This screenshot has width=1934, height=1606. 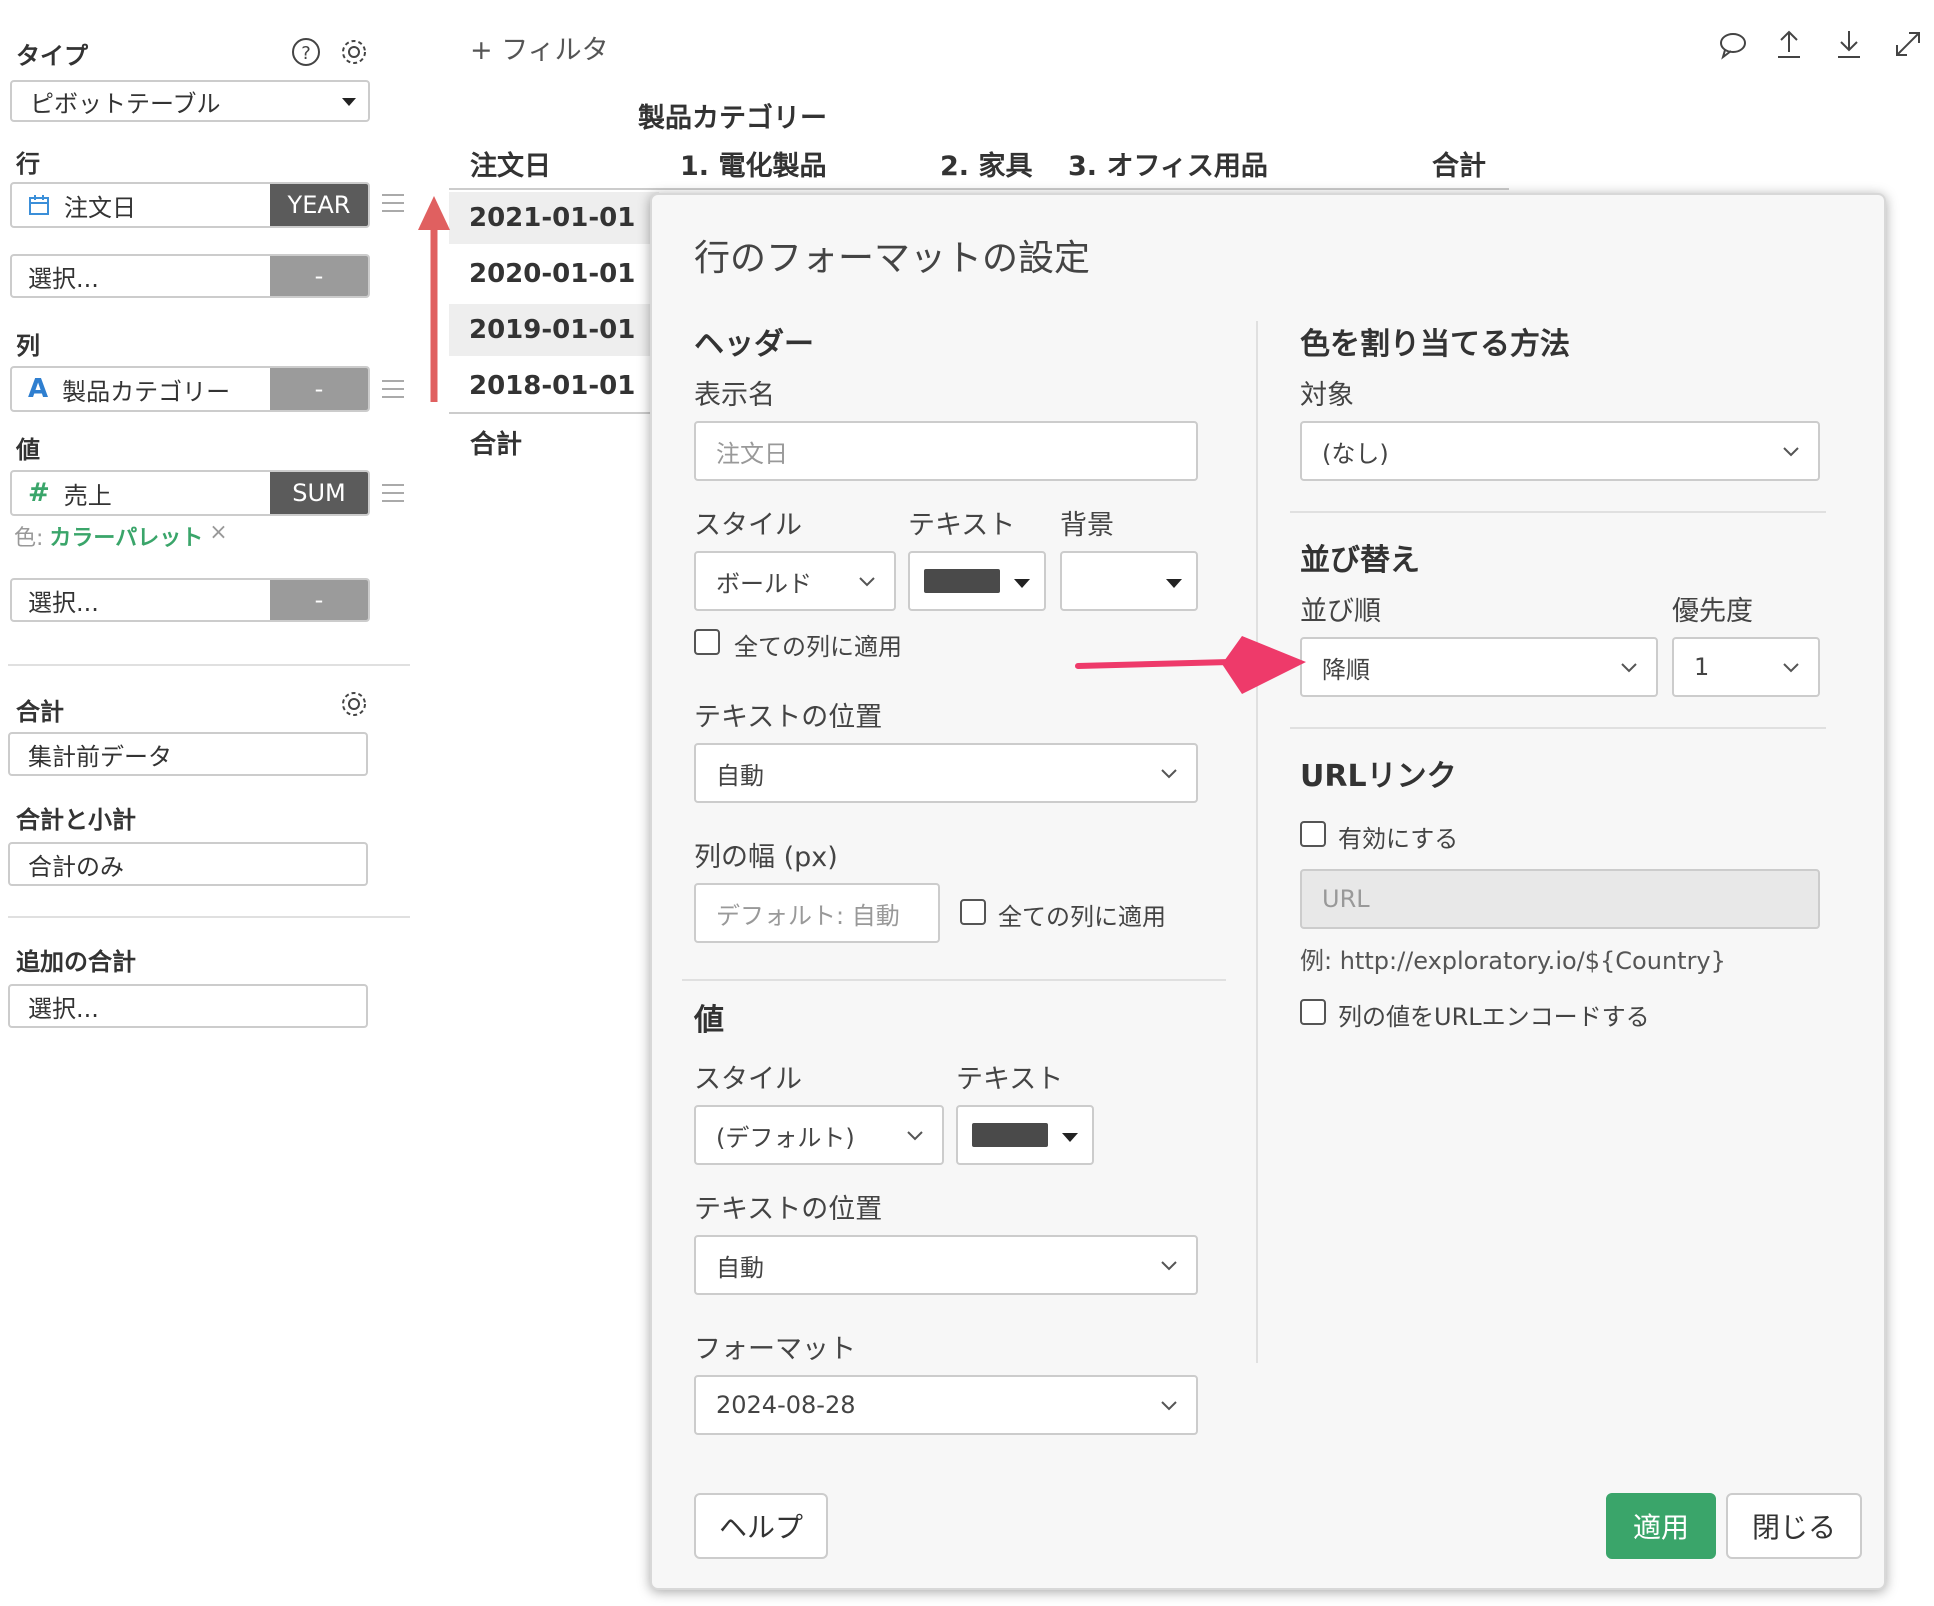 What do you see at coordinates (986, 166) in the screenshot?
I see `column-header: 2. 家具` at bounding box center [986, 166].